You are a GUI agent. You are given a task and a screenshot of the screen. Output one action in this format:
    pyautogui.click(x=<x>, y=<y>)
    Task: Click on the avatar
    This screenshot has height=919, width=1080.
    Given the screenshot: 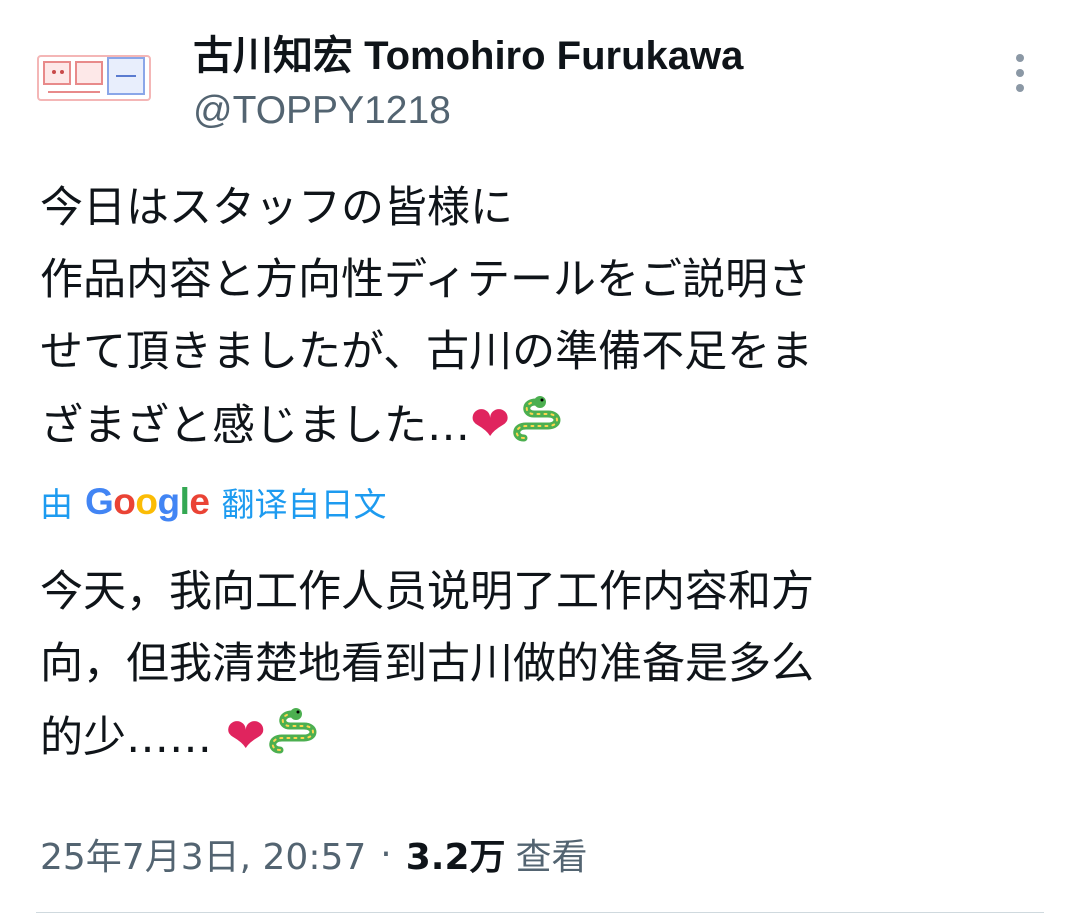 What is the action you would take?
    pyautogui.click(x=94, y=78)
    